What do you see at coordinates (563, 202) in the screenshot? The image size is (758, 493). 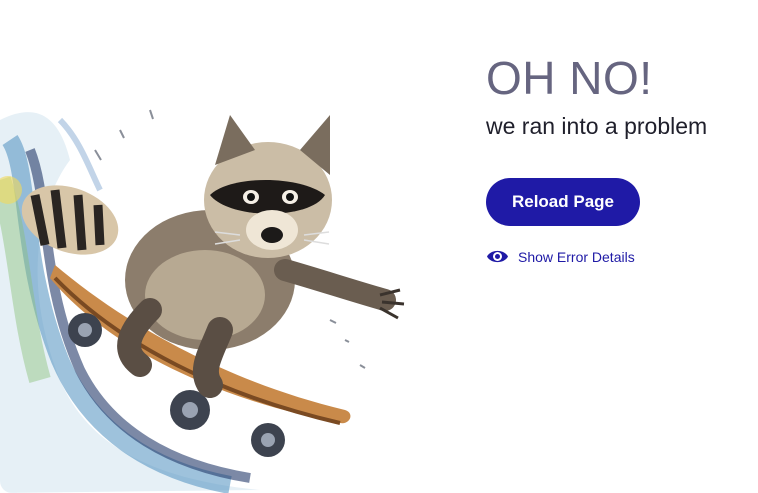 I see `reload-page-button: Reload Page` at bounding box center [563, 202].